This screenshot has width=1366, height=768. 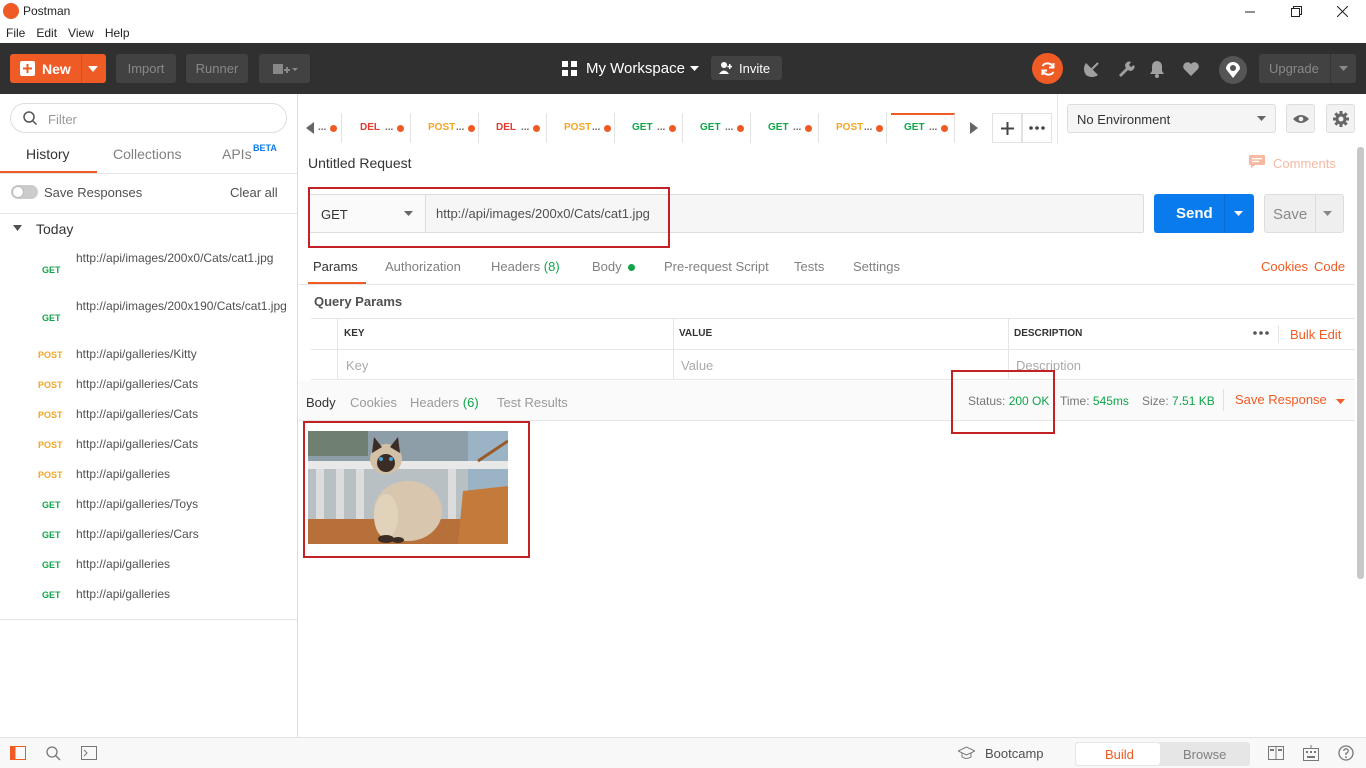 I want to click on comments-icon, so click(x=1257, y=161).